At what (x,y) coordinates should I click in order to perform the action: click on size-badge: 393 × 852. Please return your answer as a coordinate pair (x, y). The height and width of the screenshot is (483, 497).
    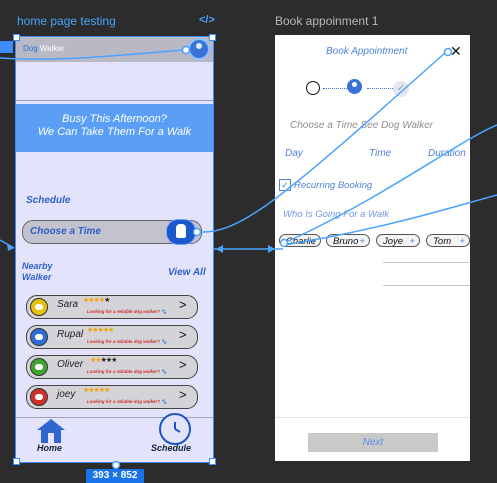
    Looking at the image, I should click on (115, 476).